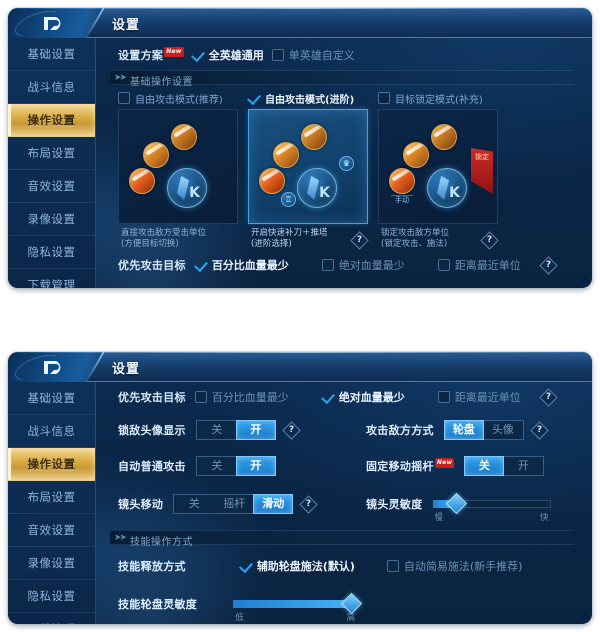  I want to click on card-header: 目标锁定模式(补充), so click(438, 98).